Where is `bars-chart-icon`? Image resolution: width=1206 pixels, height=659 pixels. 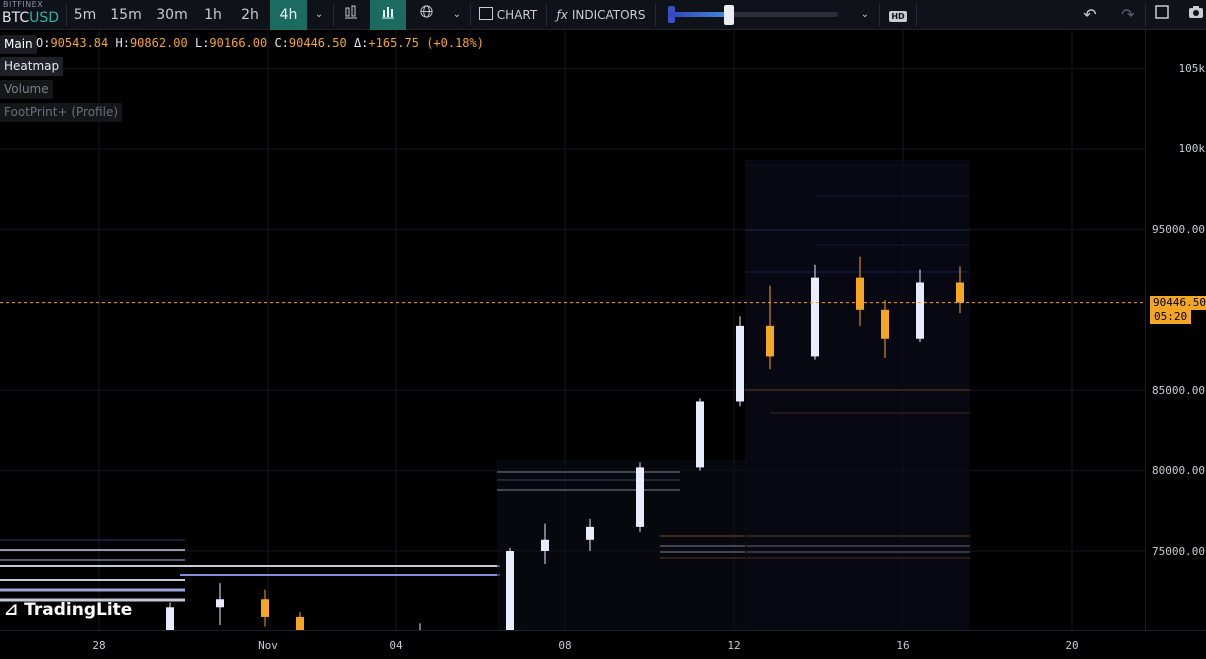 bars-chart-icon is located at coordinates (388, 15).